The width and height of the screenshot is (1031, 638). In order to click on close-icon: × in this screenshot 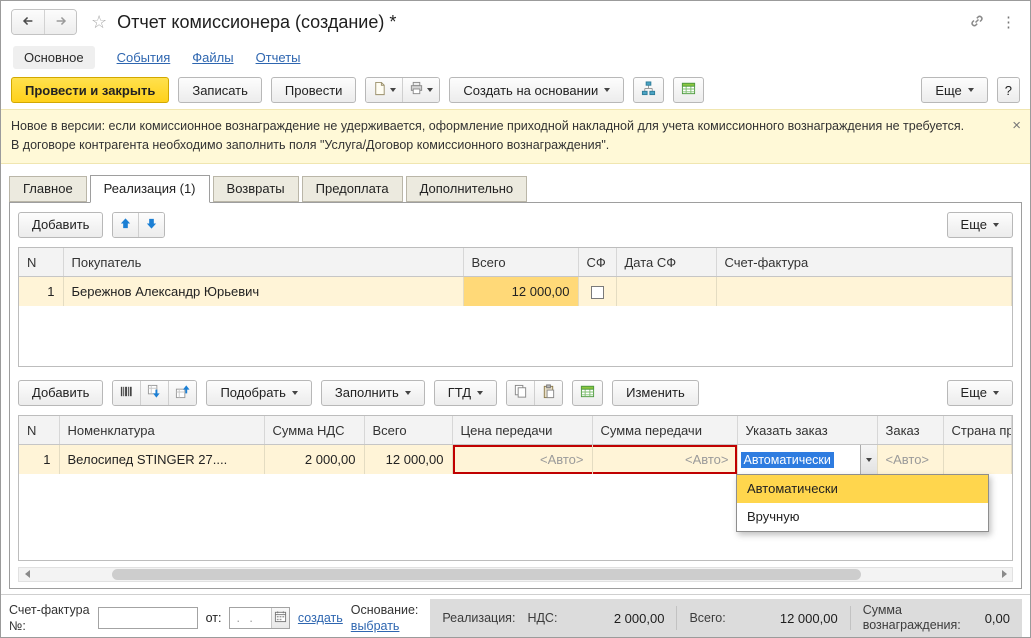, I will do `click(1016, 125)`.